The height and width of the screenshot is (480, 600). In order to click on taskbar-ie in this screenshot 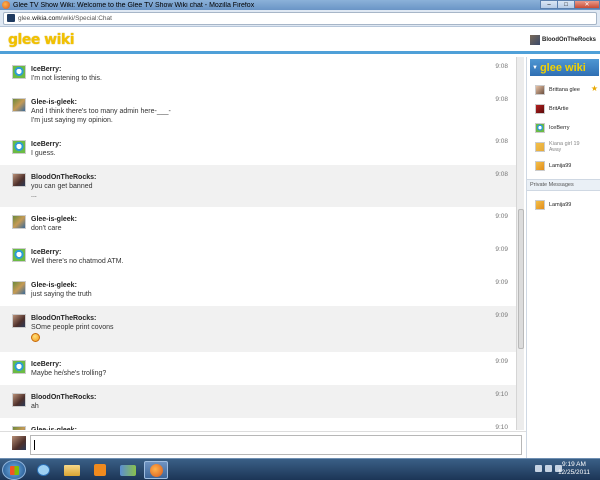, I will do `click(44, 470)`.